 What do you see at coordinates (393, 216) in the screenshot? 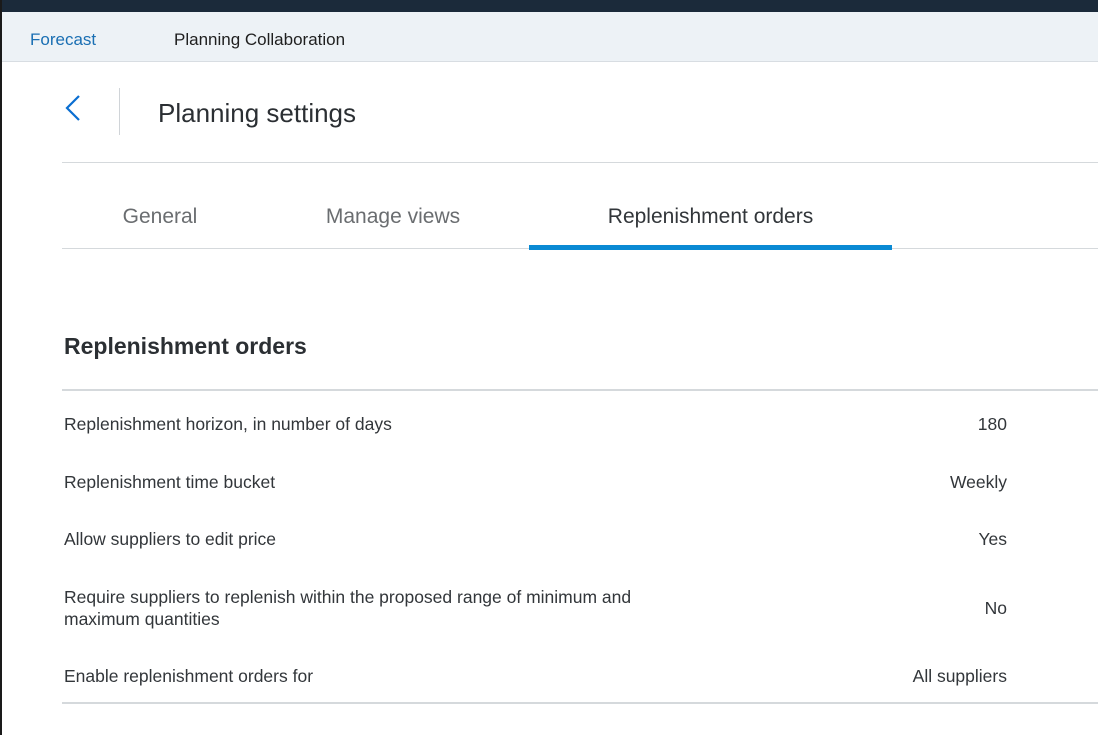
I see `tab-label: Manage views` at bounding box center [393, 216].